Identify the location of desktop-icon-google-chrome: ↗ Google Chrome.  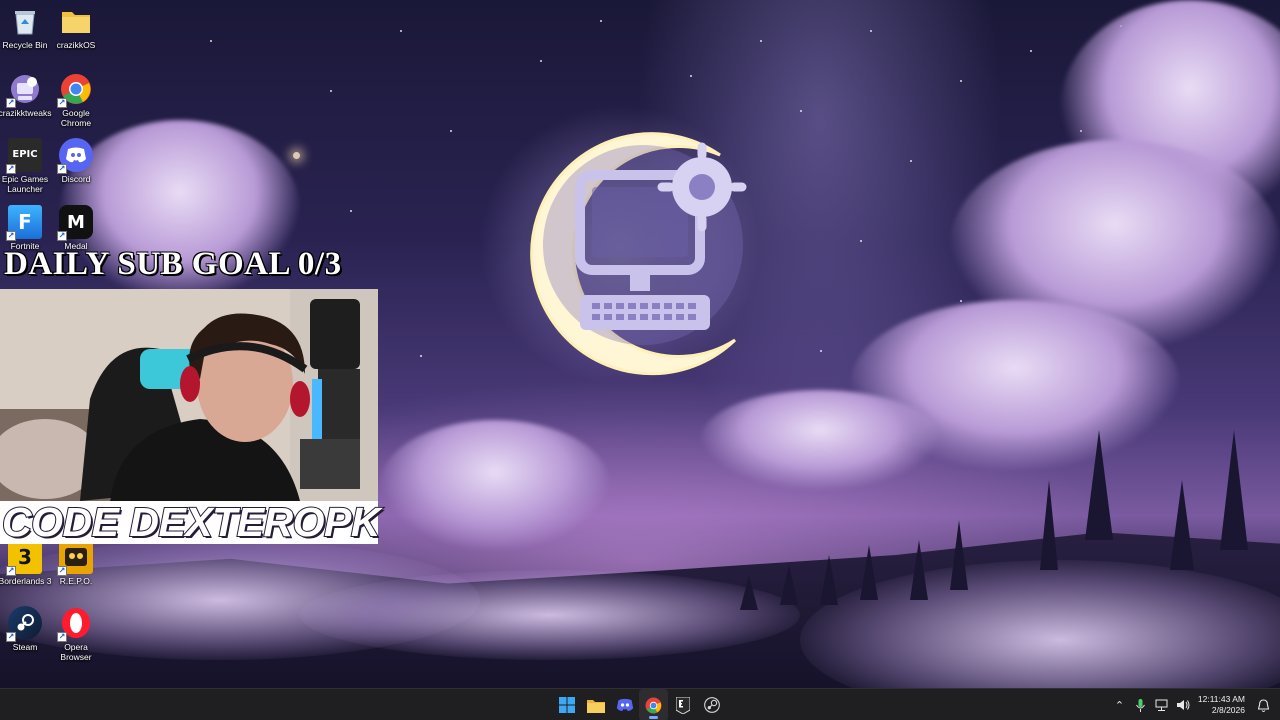
(76, 100).